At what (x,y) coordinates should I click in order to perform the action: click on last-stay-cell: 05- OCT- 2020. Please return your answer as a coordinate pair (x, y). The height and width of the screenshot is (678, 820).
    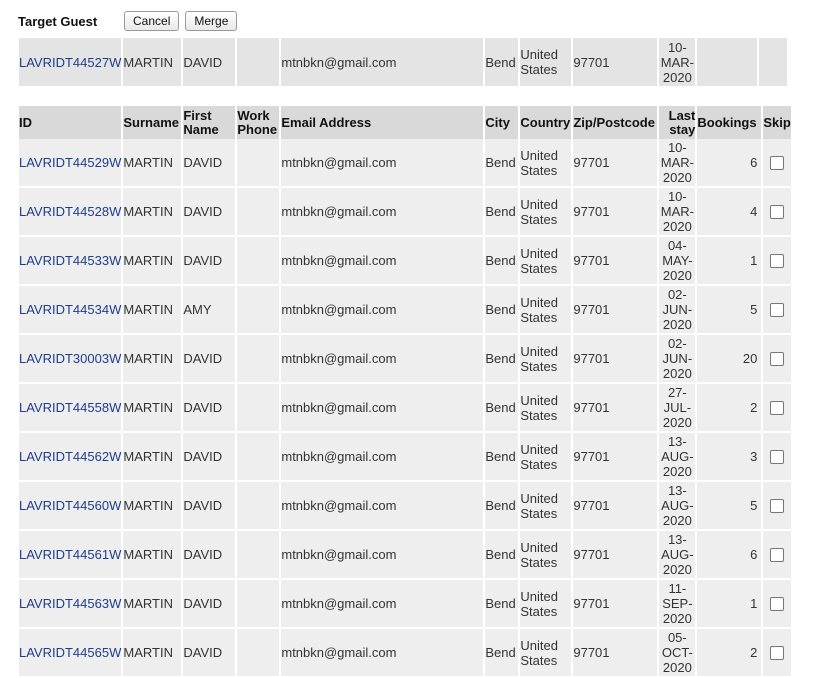
    Looking at the image, I should click on (677, 653).